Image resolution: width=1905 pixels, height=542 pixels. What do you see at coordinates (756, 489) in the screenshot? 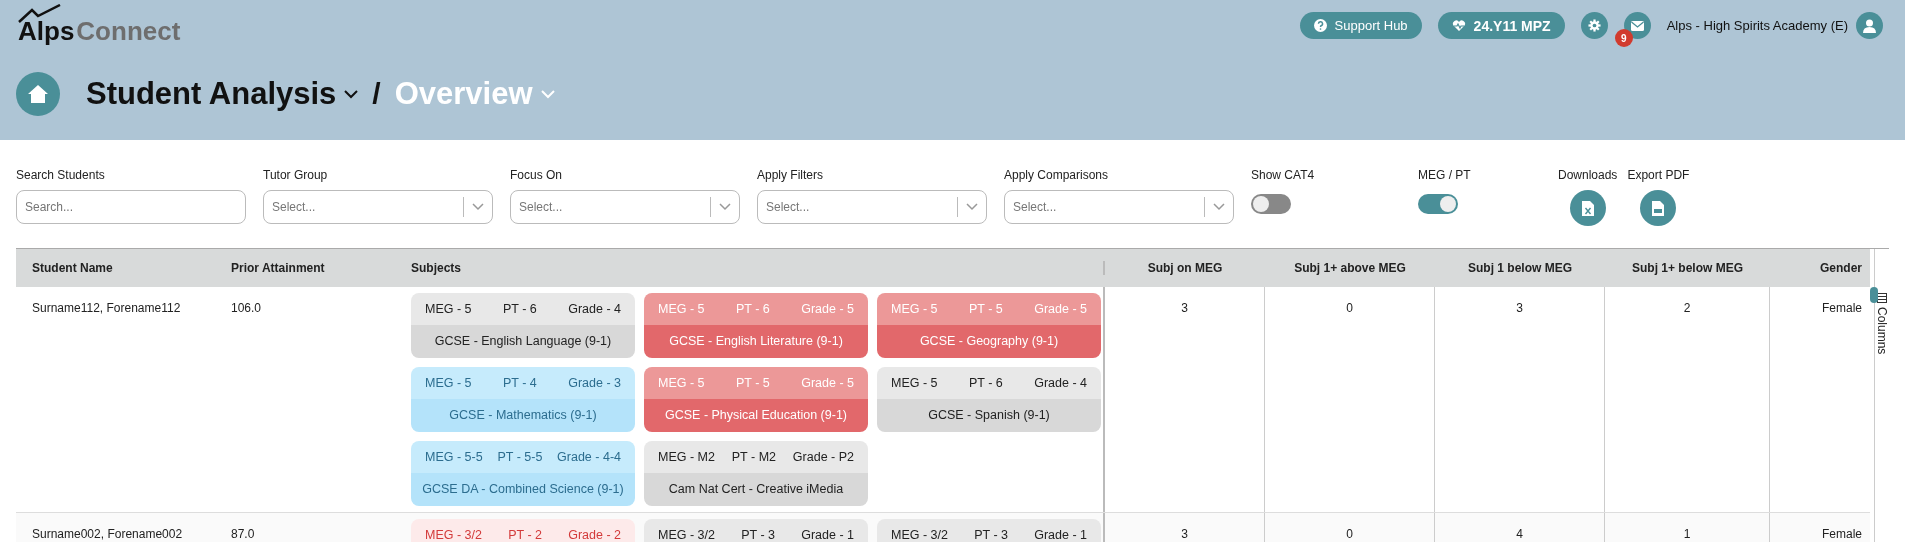
I see `subject-name: Cam Nat Cert - Creative iMedia` at bounding box center [756, 489].